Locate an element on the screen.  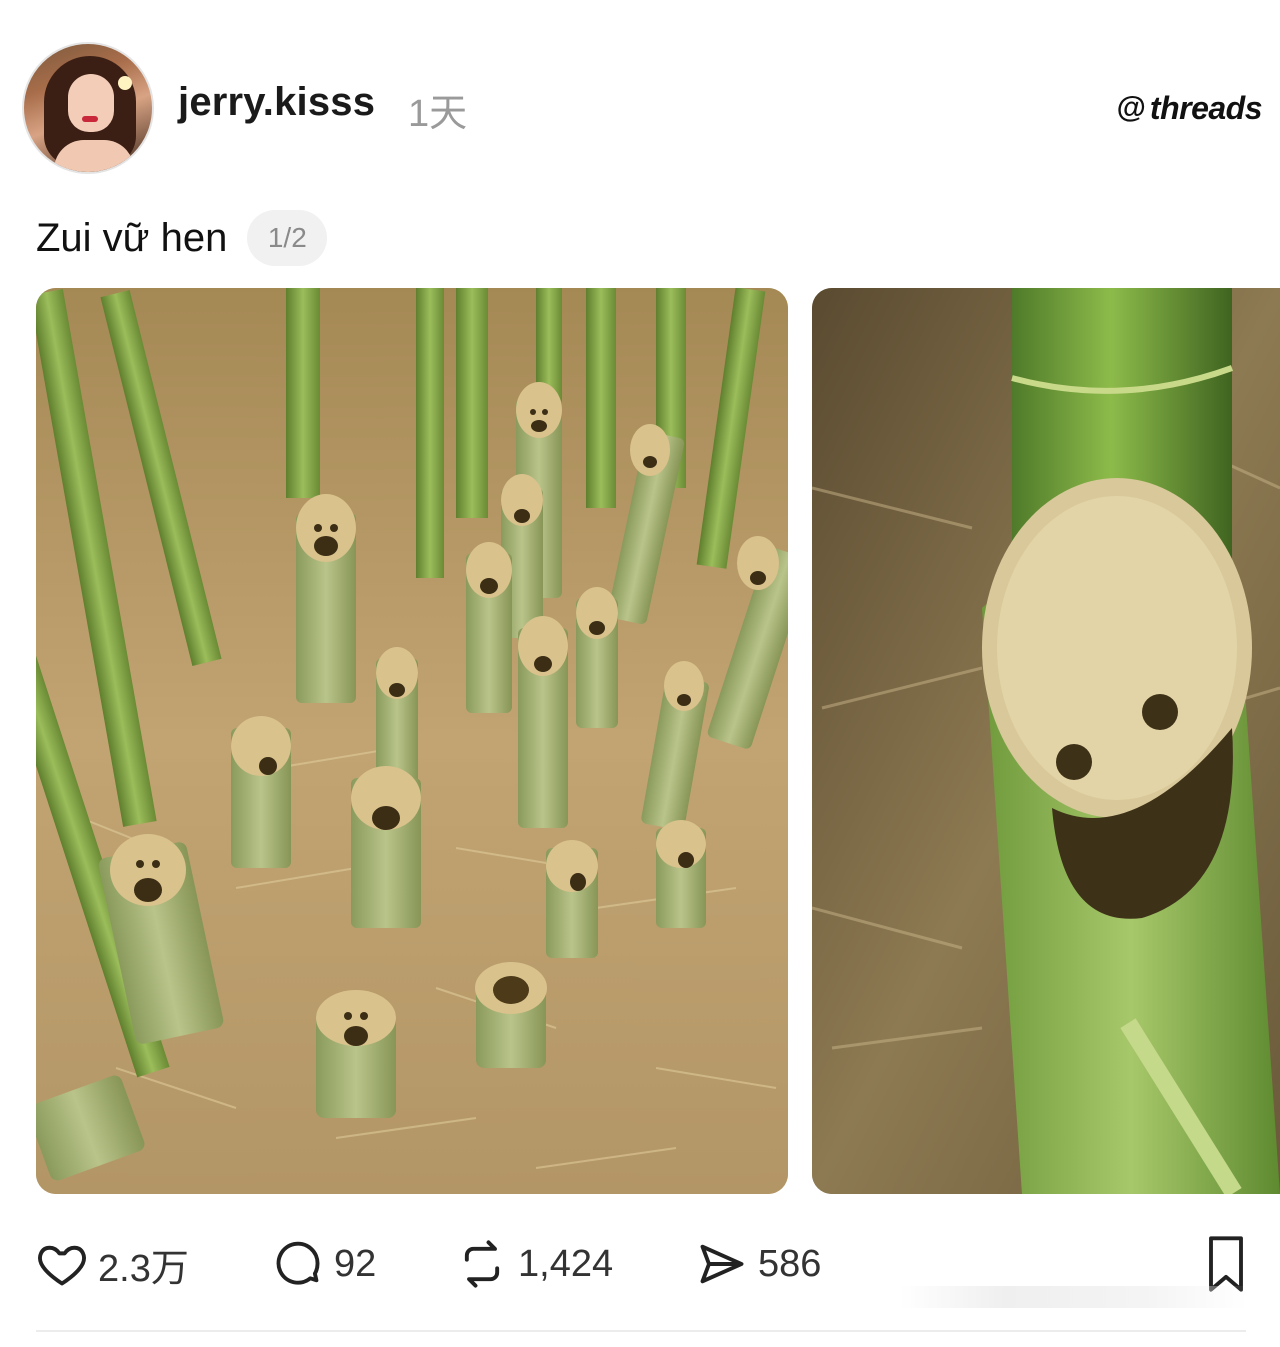
bookmark-icon is located at coordinates (1226, 1264).